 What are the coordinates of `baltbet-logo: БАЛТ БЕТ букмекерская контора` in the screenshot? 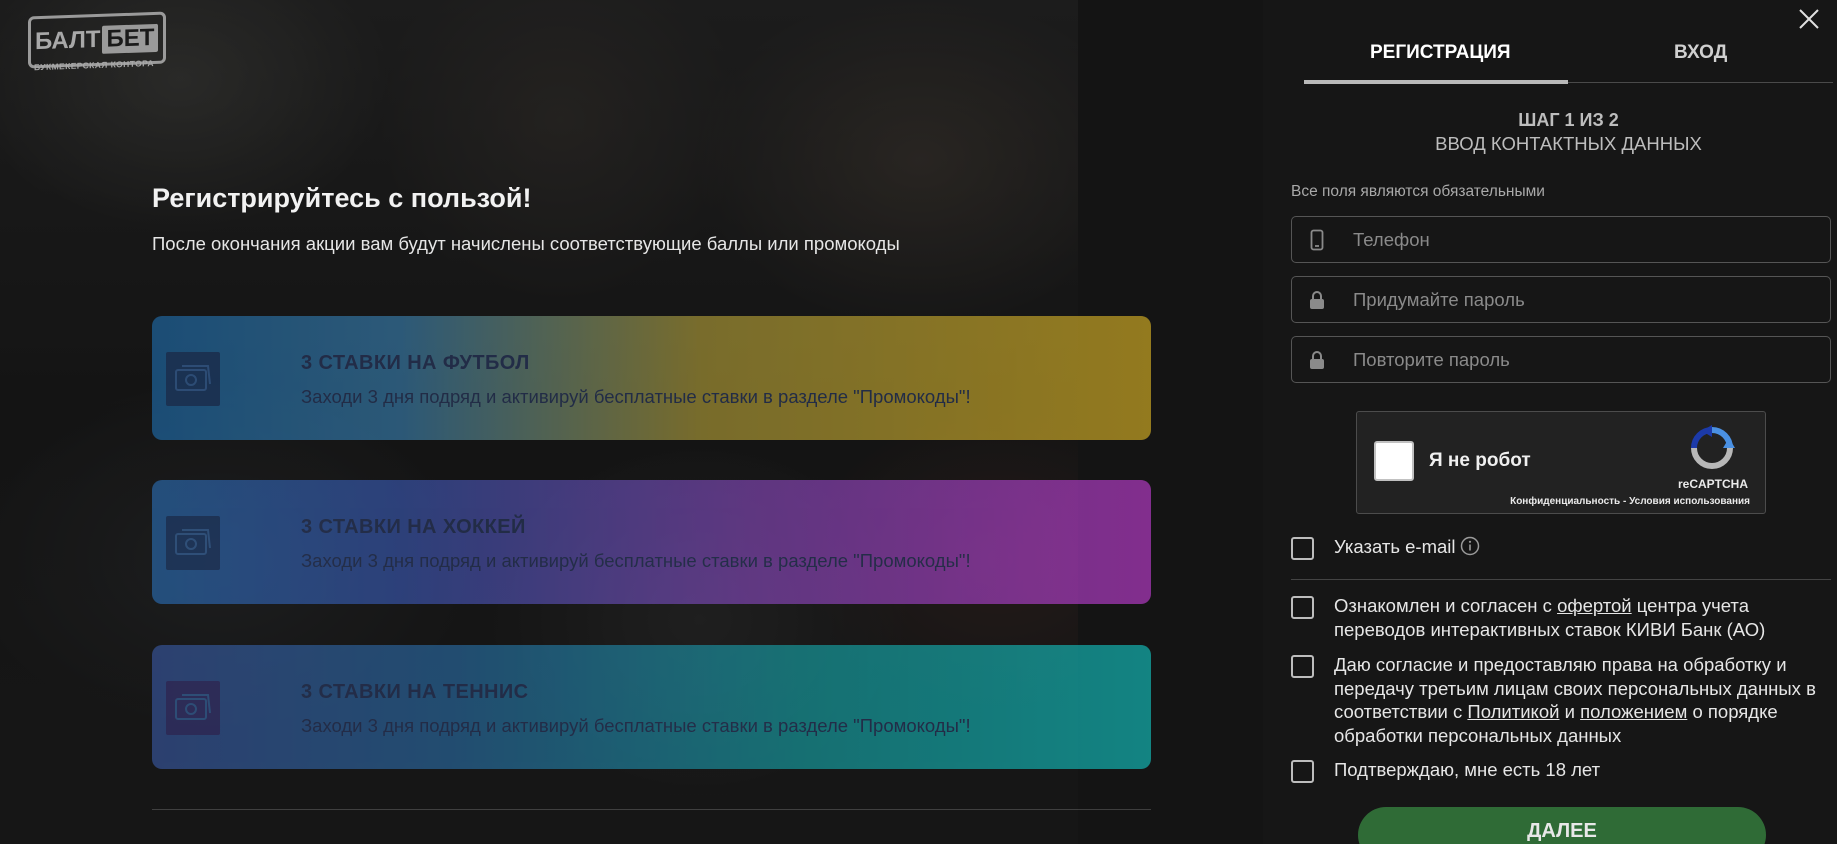 It's located at (97, 47).